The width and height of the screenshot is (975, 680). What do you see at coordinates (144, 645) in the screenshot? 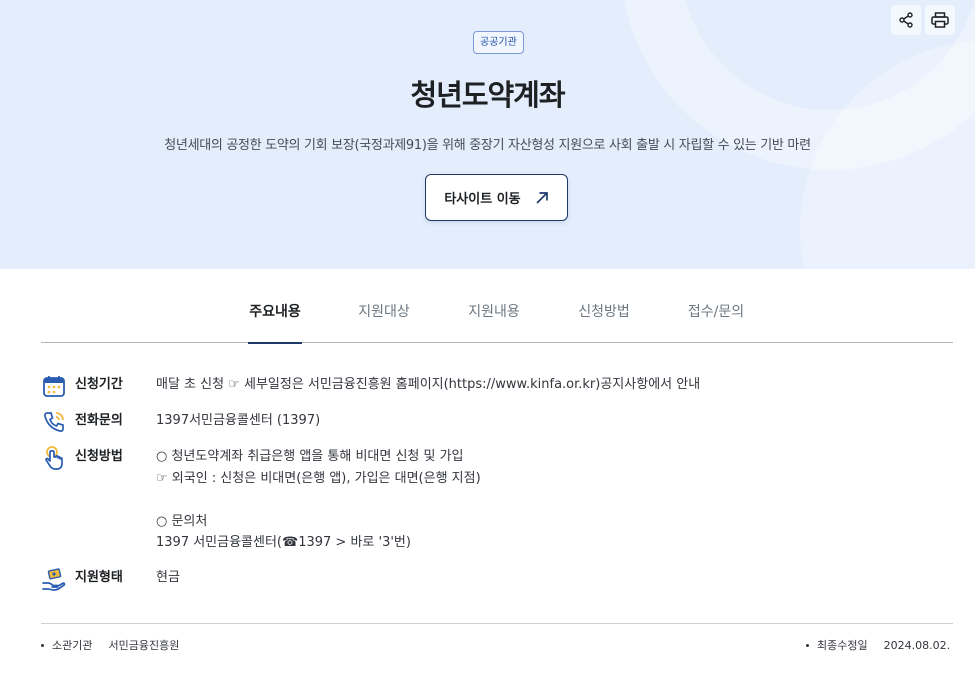
I see `footer-agency-value: 서민금융진흥원` at bounding box center [144, 645].